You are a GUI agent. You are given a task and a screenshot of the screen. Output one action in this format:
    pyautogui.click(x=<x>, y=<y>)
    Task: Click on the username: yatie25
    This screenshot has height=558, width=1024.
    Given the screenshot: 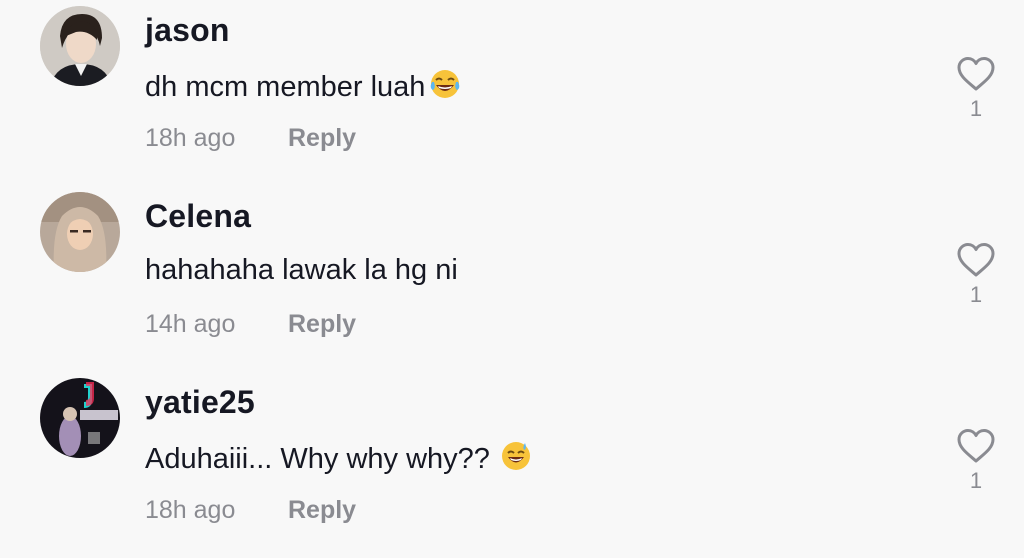 What is the action you would take?
    pyautogui.click(x=200, y=402)
    